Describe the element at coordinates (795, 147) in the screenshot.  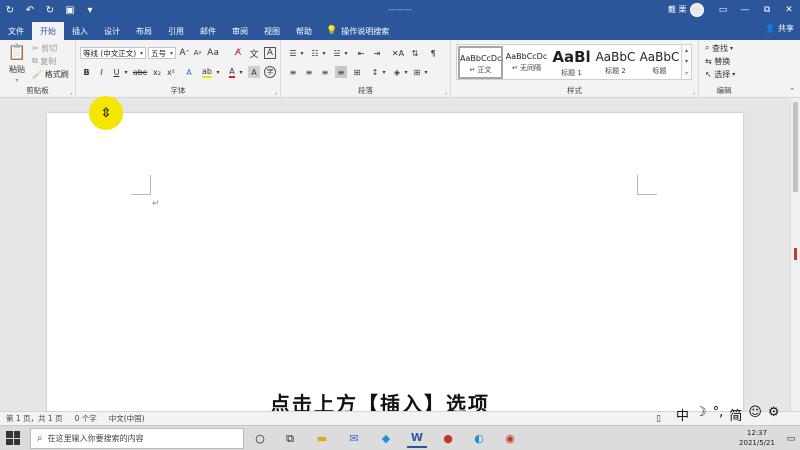
I see `scrollbar-thumb` at that location.